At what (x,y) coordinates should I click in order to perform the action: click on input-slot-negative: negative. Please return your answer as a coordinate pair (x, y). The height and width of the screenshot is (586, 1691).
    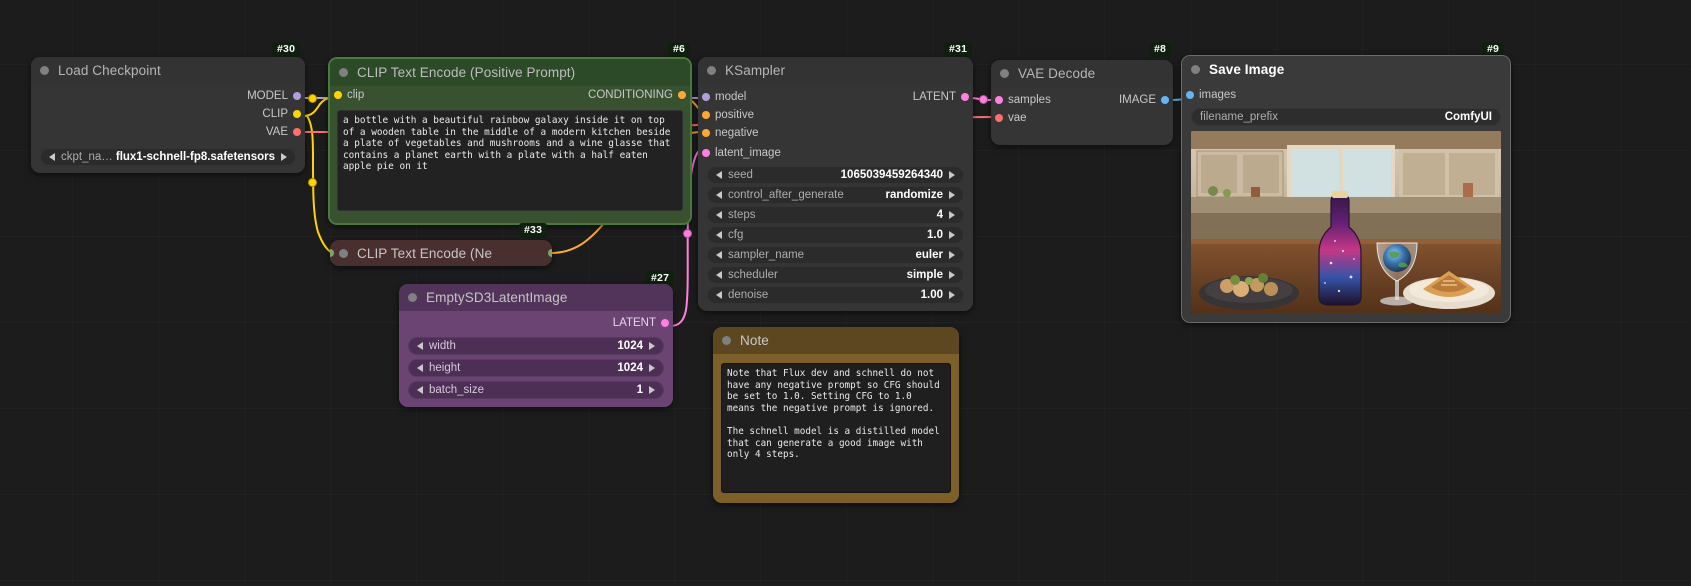
    Looking at the image, I should click on (835, 133).